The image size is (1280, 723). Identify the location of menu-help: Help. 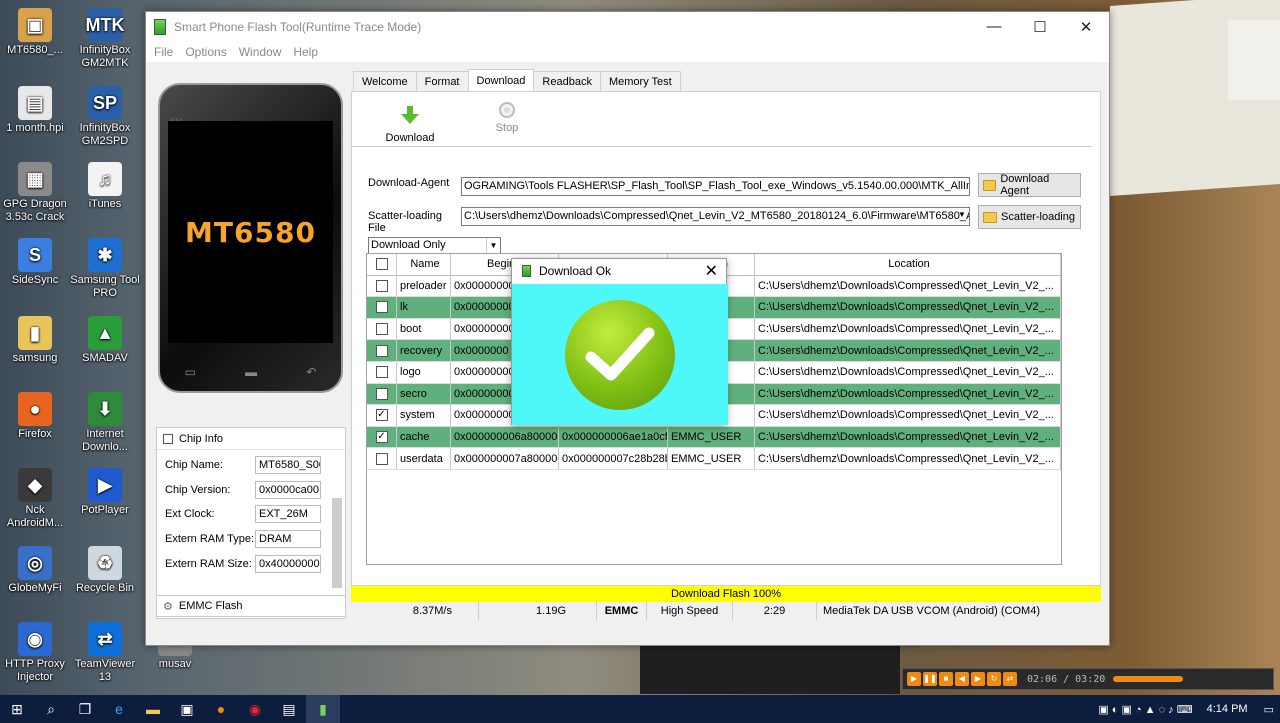
(305, 52).